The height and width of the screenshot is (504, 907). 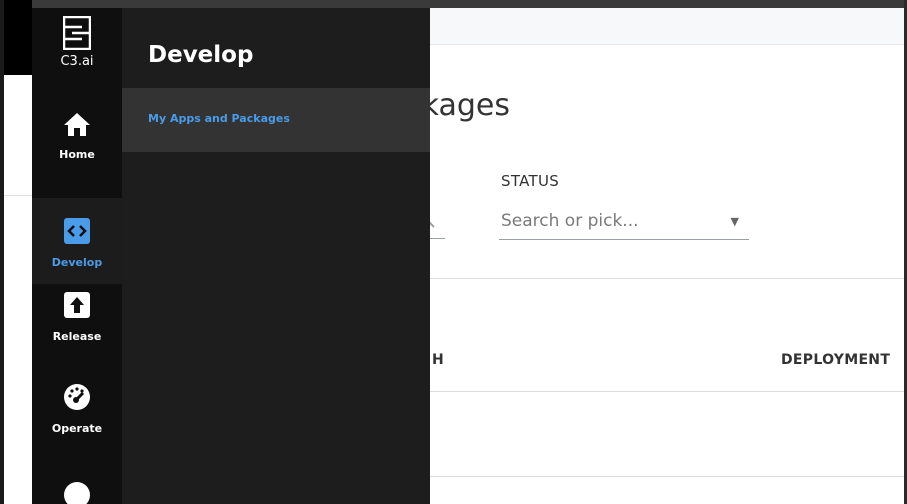 I want to click on drawer-title: Develop, so click(x=201, y=55).